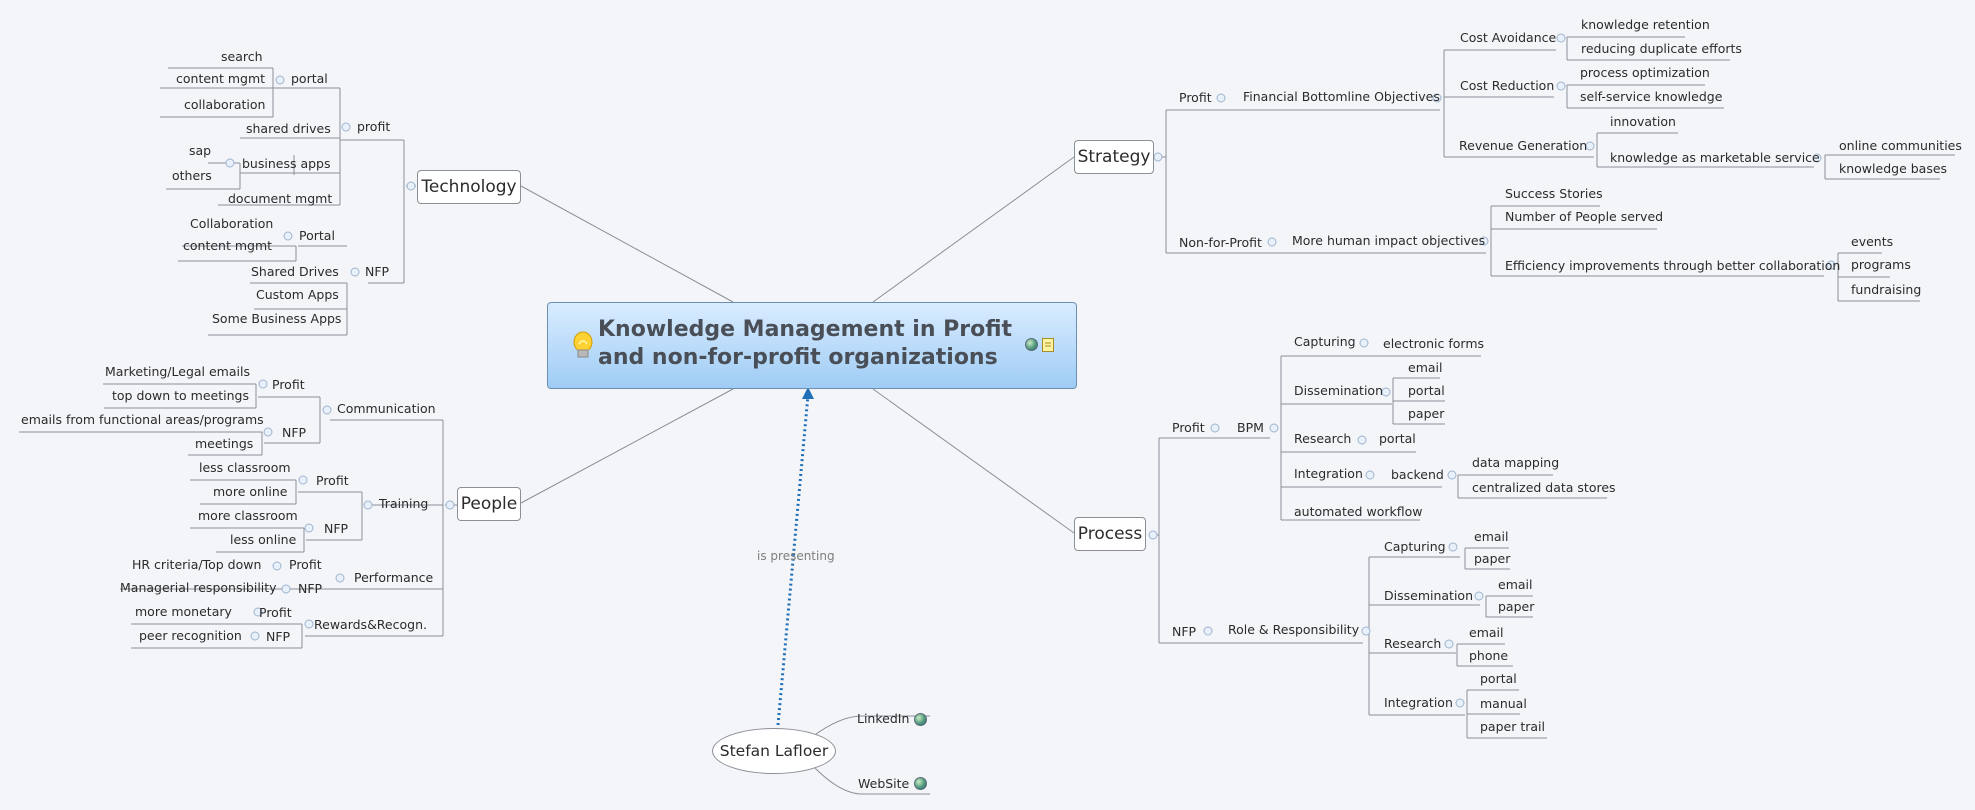 This screenshot has height=810, width=1975. I want to click on node-innovation: innovation, so click(1643, 122).